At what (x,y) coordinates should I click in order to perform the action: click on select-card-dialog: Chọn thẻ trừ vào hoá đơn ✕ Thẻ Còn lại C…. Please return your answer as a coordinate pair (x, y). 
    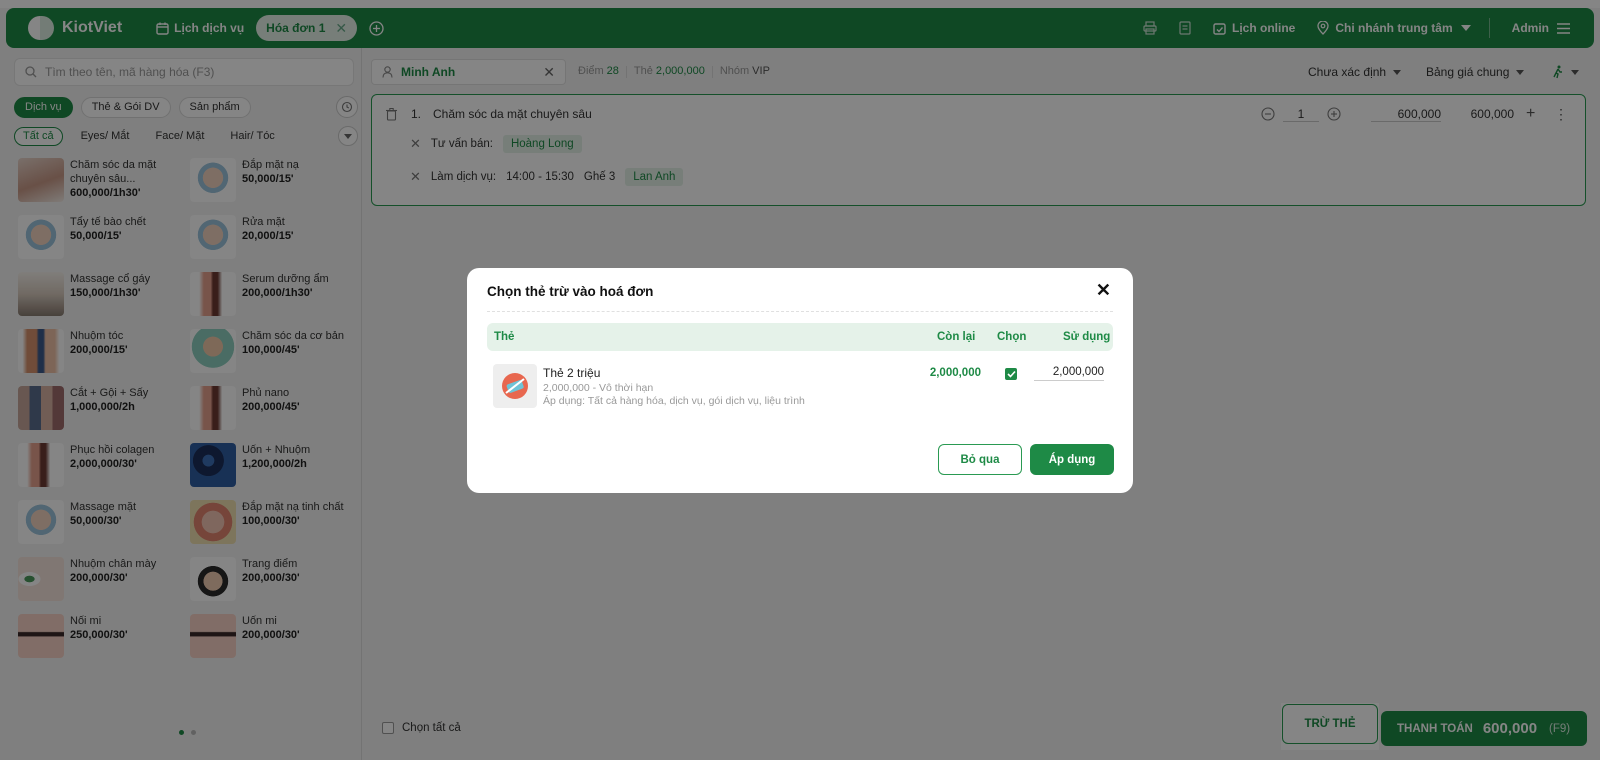
    Looking at the image, I should click on (800, 380).